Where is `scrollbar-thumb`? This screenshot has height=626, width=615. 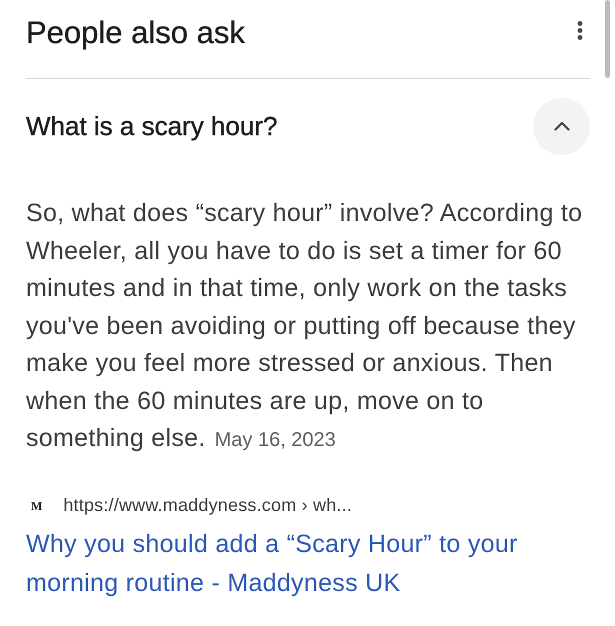 scrollbar-thumb is located at coordinates (607, 39).